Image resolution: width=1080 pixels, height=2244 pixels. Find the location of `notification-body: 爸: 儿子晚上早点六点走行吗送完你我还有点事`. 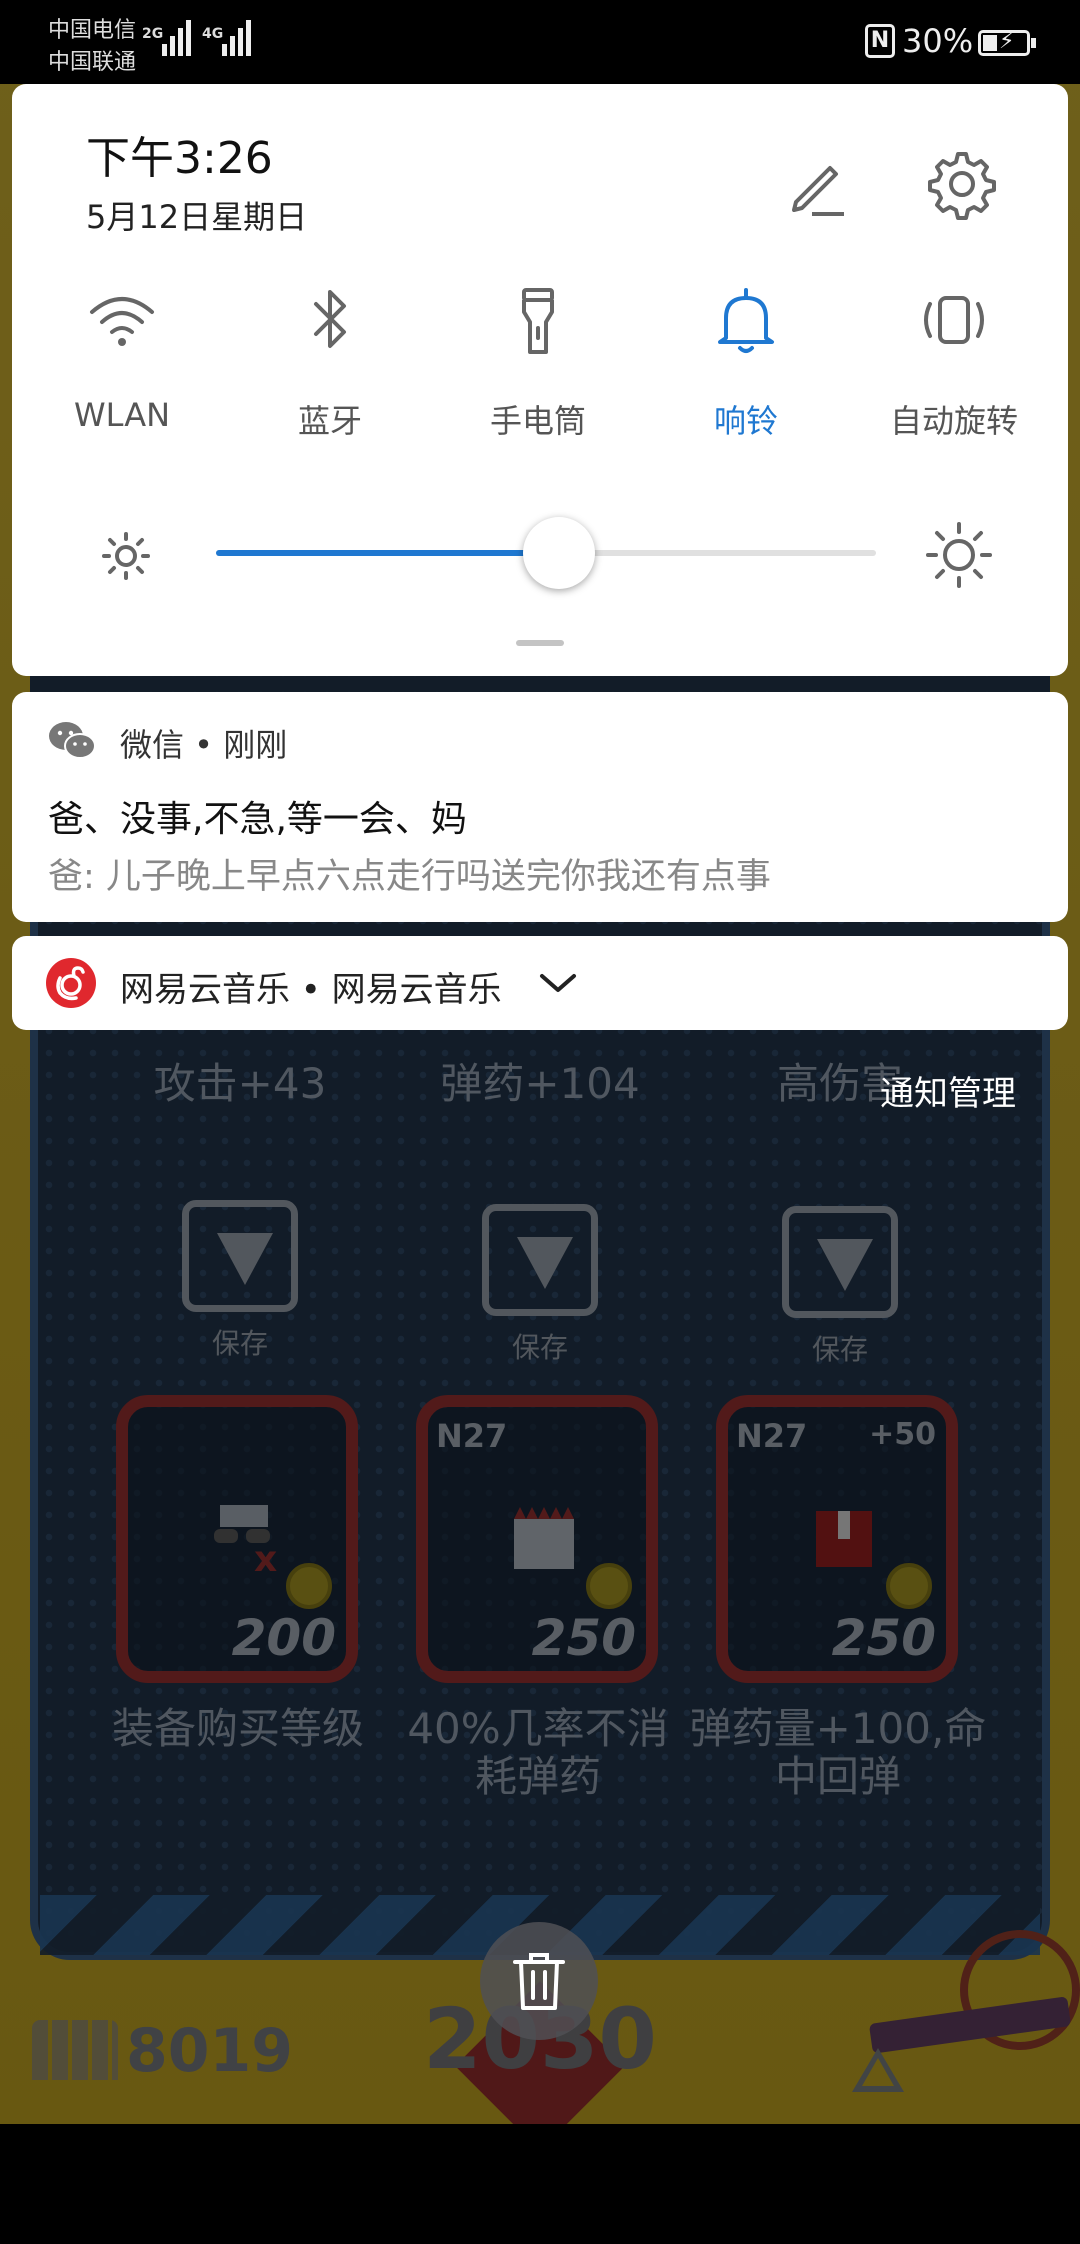

notification-body: 爸: 儿子晚上早点六点走行吗送完你我还有点事 is located at coordinates (409, 877).